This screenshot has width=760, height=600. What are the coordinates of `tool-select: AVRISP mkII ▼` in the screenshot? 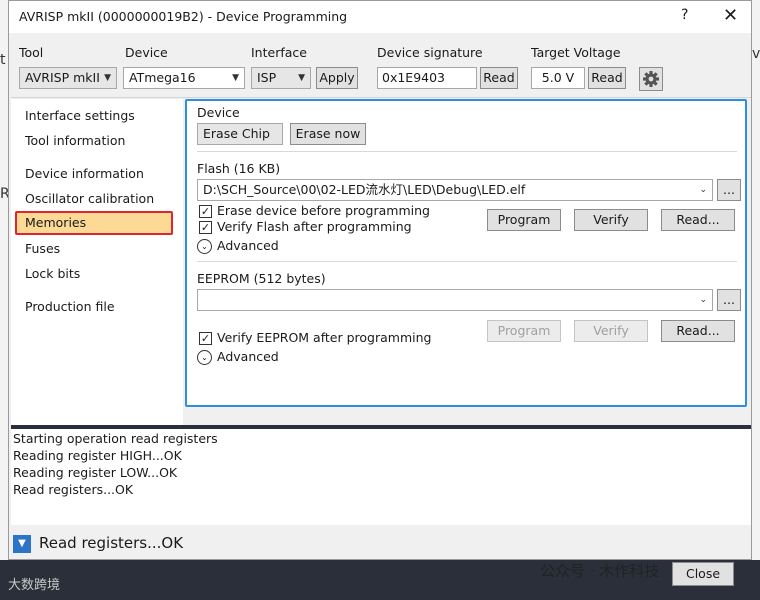 It's located at (68, 78).